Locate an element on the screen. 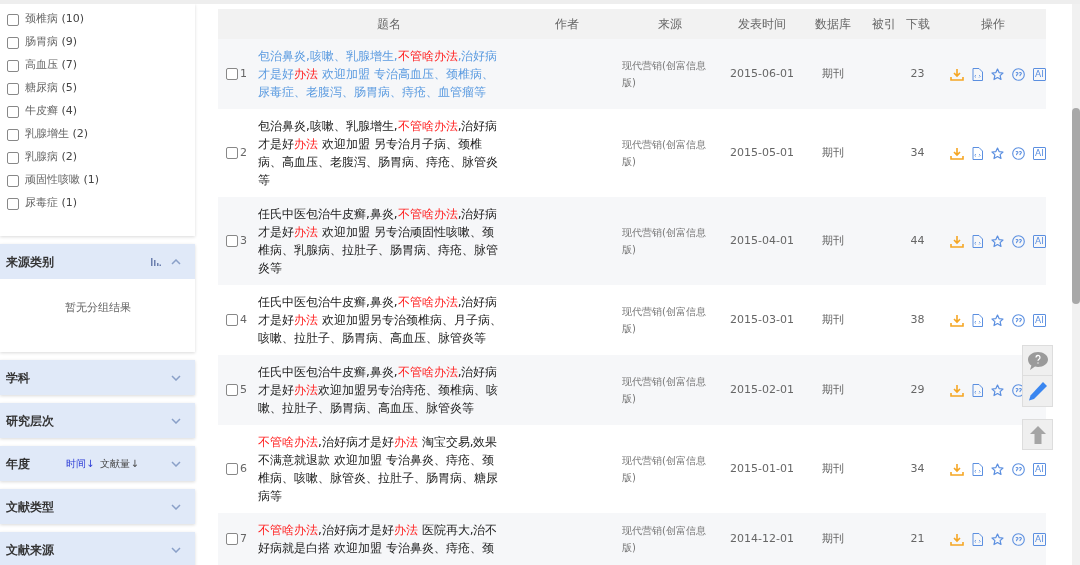  filter-label: 顽固性咳嗽 (1) is located at coordinates (62, 180).